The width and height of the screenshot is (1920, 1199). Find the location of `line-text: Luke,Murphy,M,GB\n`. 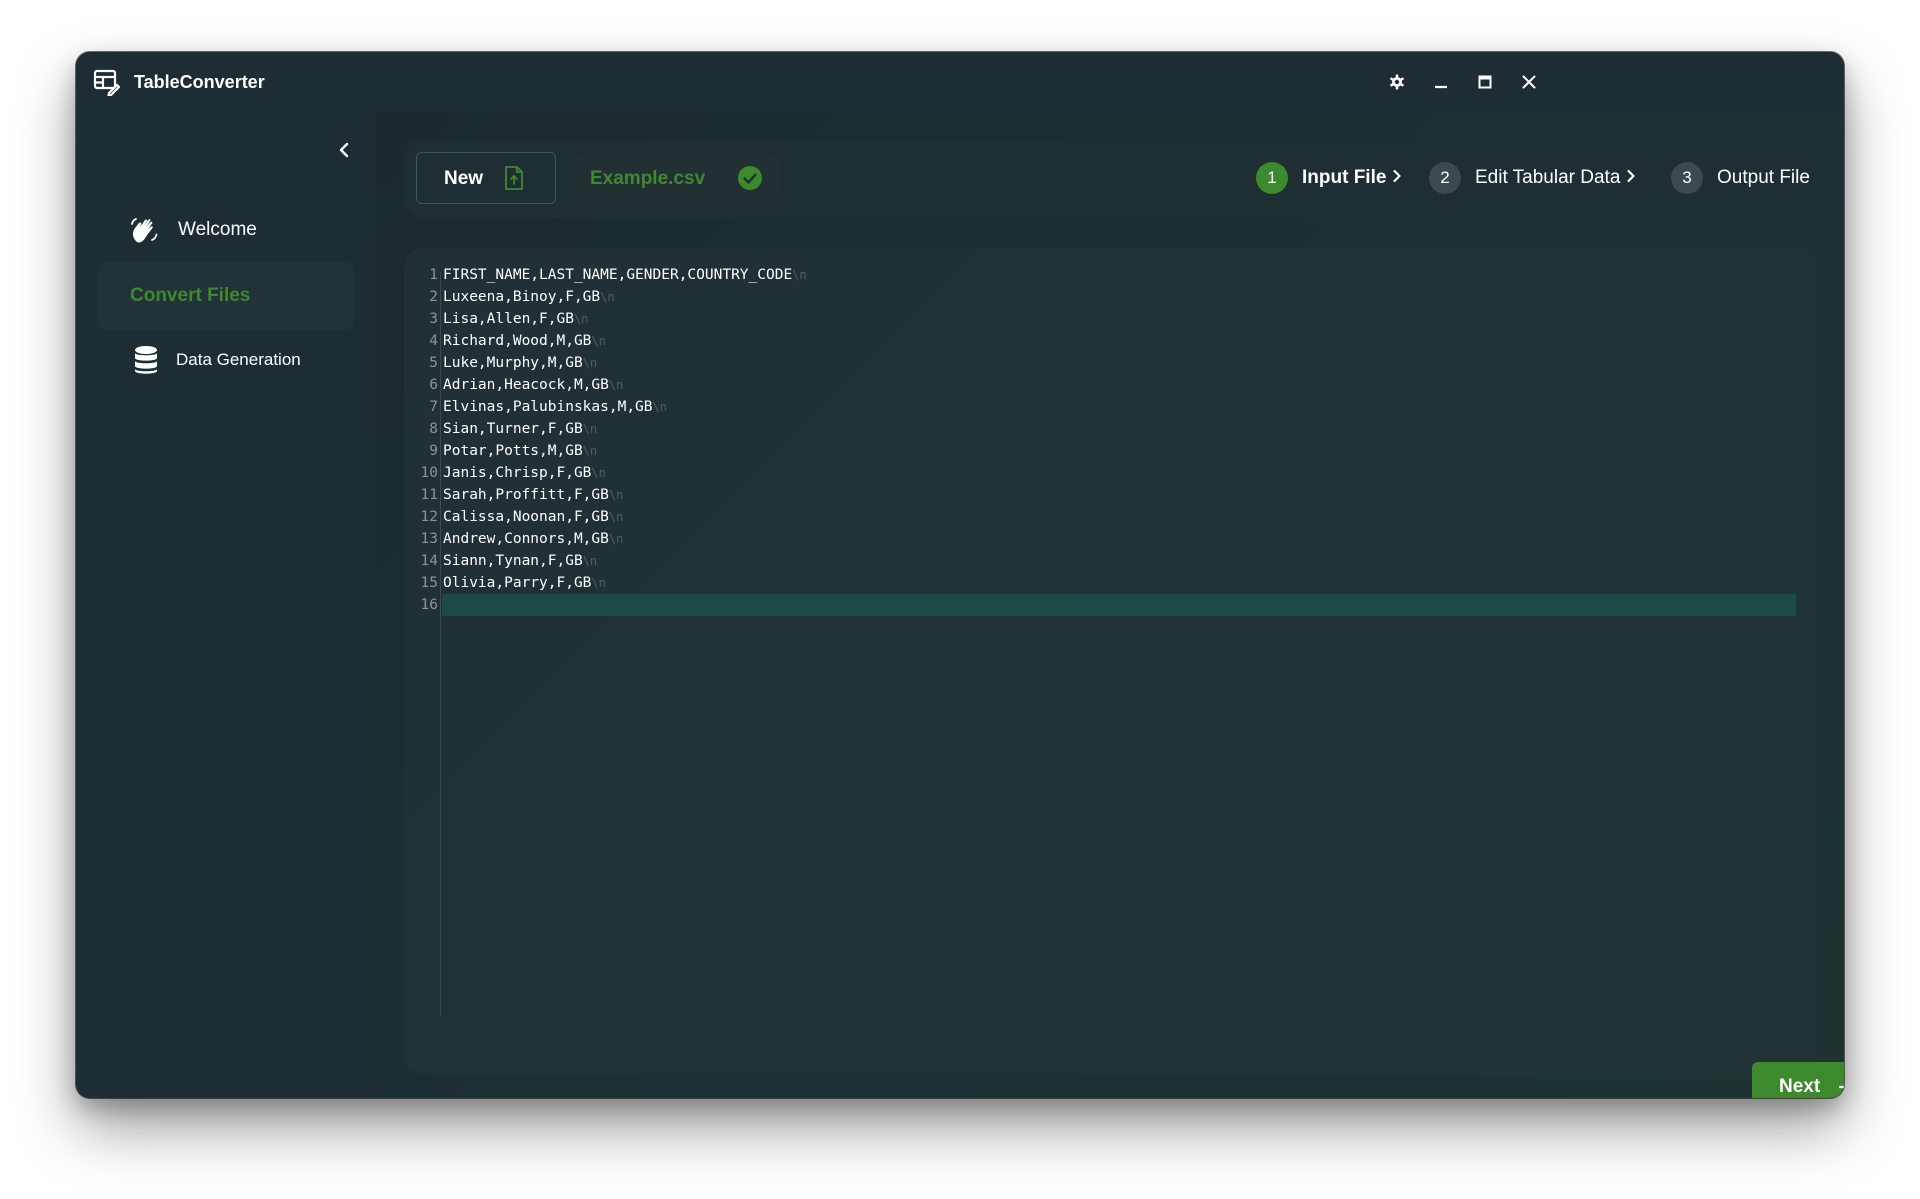

line-text: Luke,Murphy,M,GB\n is located at coordinates (520, 363).